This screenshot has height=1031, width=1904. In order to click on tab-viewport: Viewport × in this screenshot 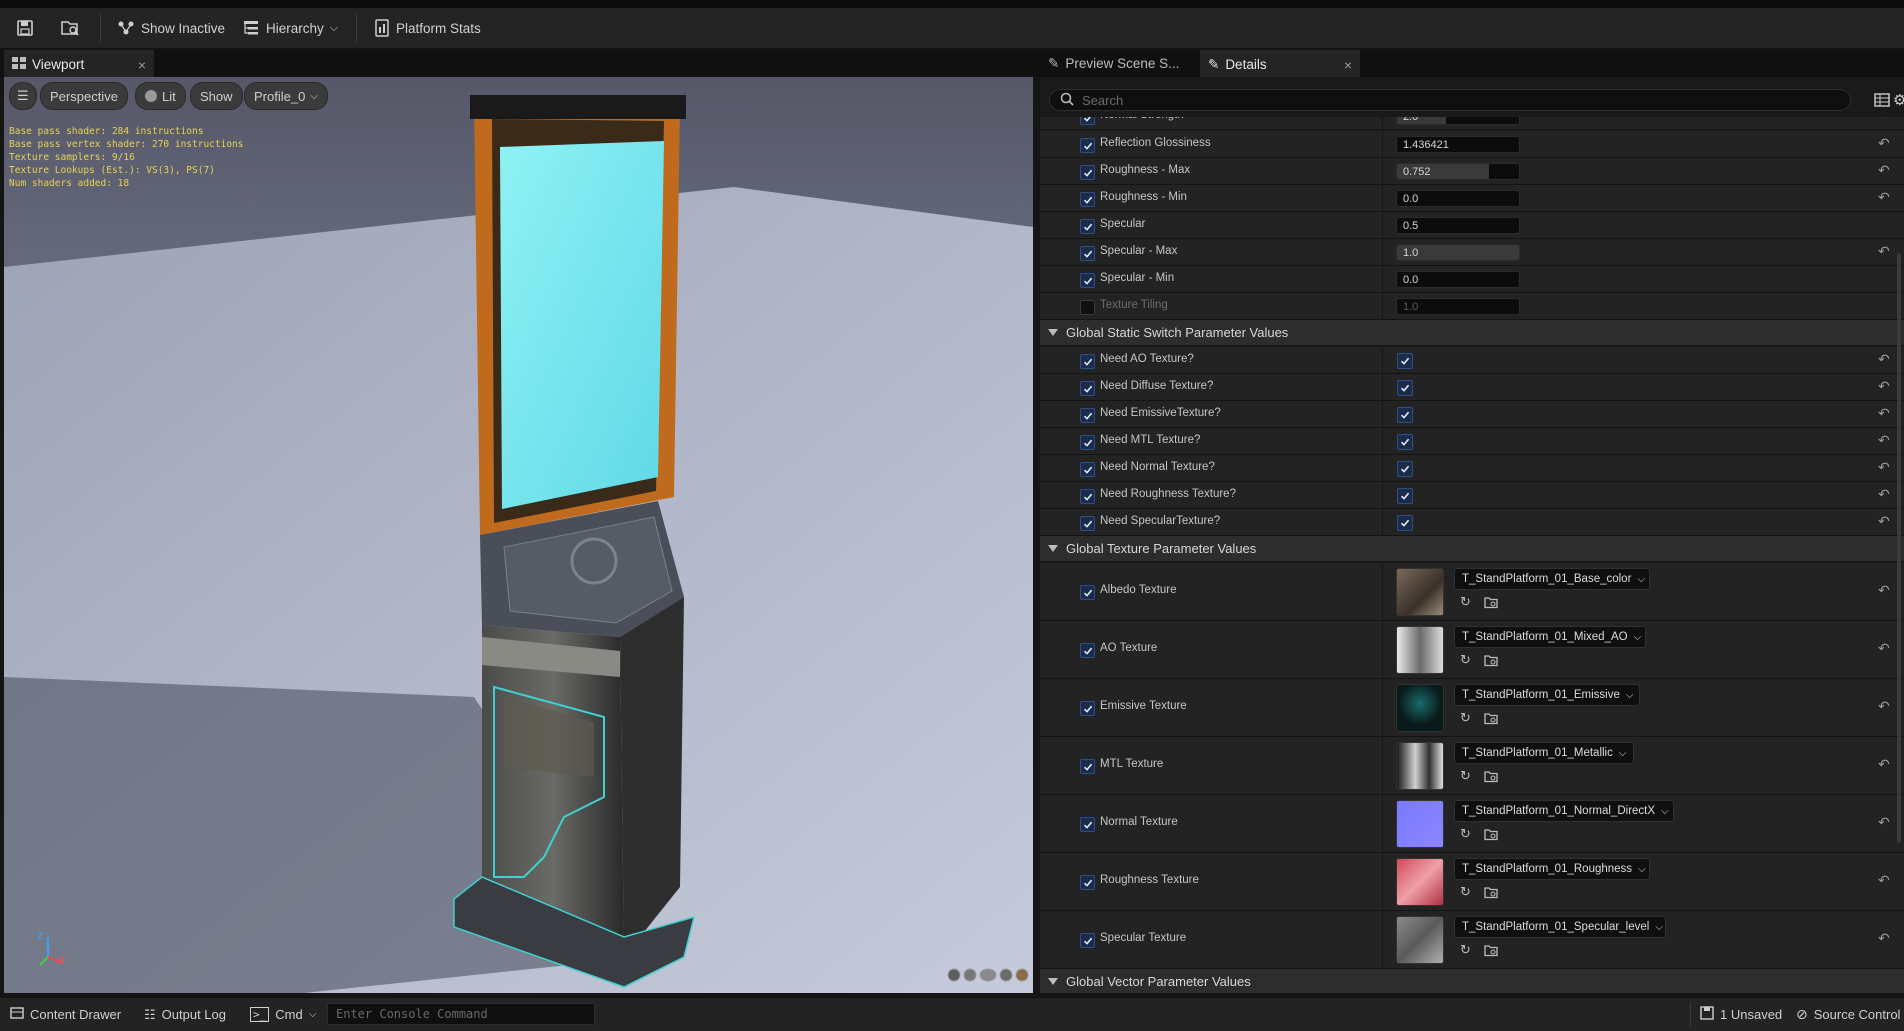, I will do `click(79, 63)`.